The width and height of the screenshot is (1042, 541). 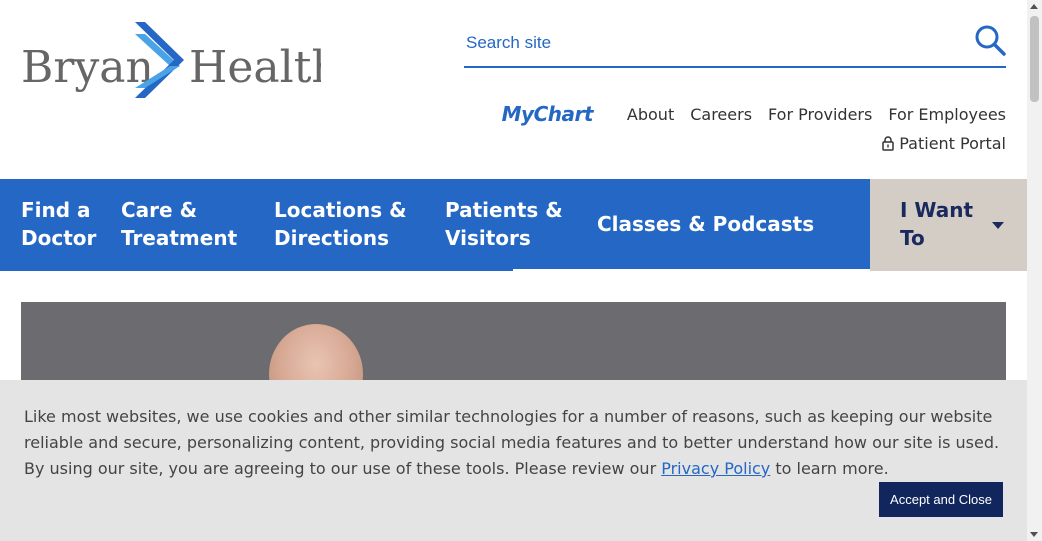 What do you see at coordinates (990, 40) in the screenshot?
I see `search-icon` at bounding box center [990, 40].